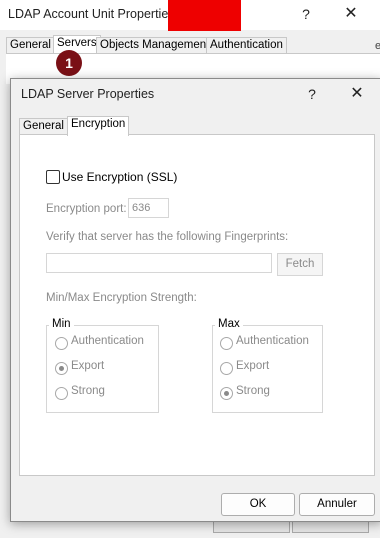 The image size is (380, 538). I want to click on min-group-title: Min, so click(61, 324).